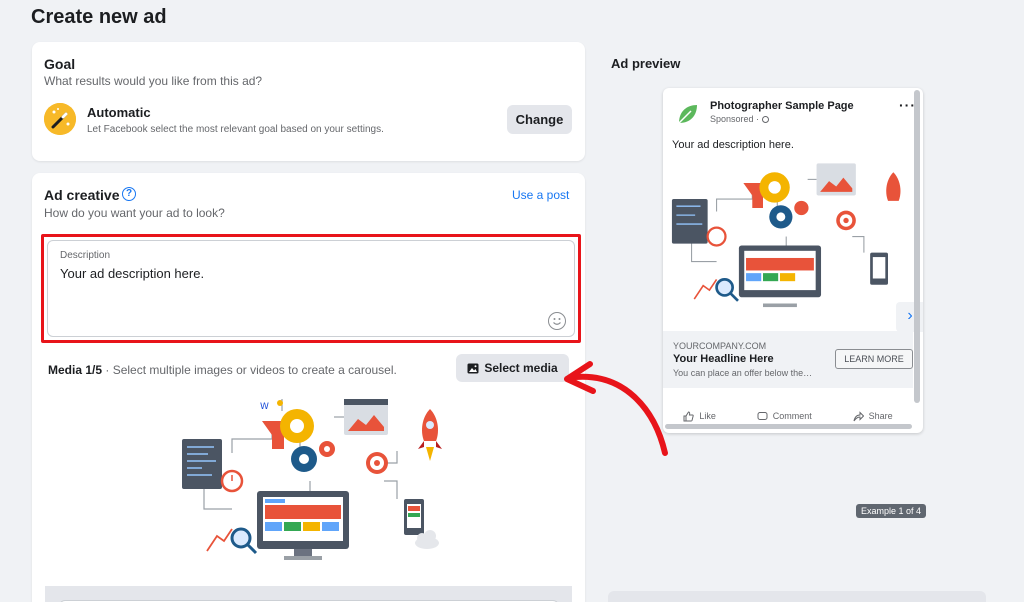 The width and height of the screenshot is (1024, 602). What do you see at coordinates (707, 416) in the screenshot?
I see `like-label: Like` at bounding box center [707, 416].